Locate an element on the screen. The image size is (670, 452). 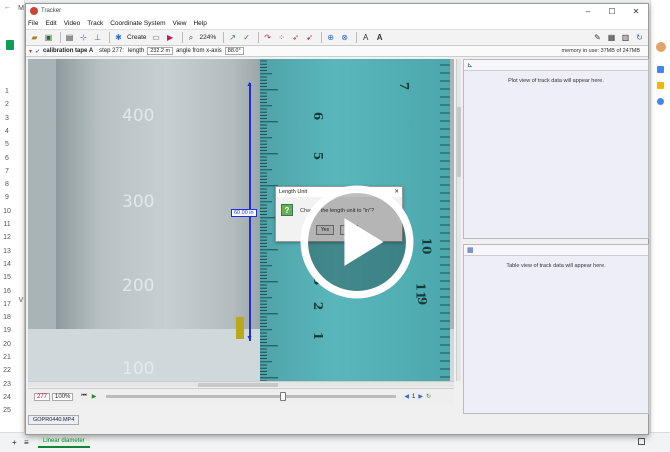
reset-icon: ⏮ is located at coordinates (83, 396).